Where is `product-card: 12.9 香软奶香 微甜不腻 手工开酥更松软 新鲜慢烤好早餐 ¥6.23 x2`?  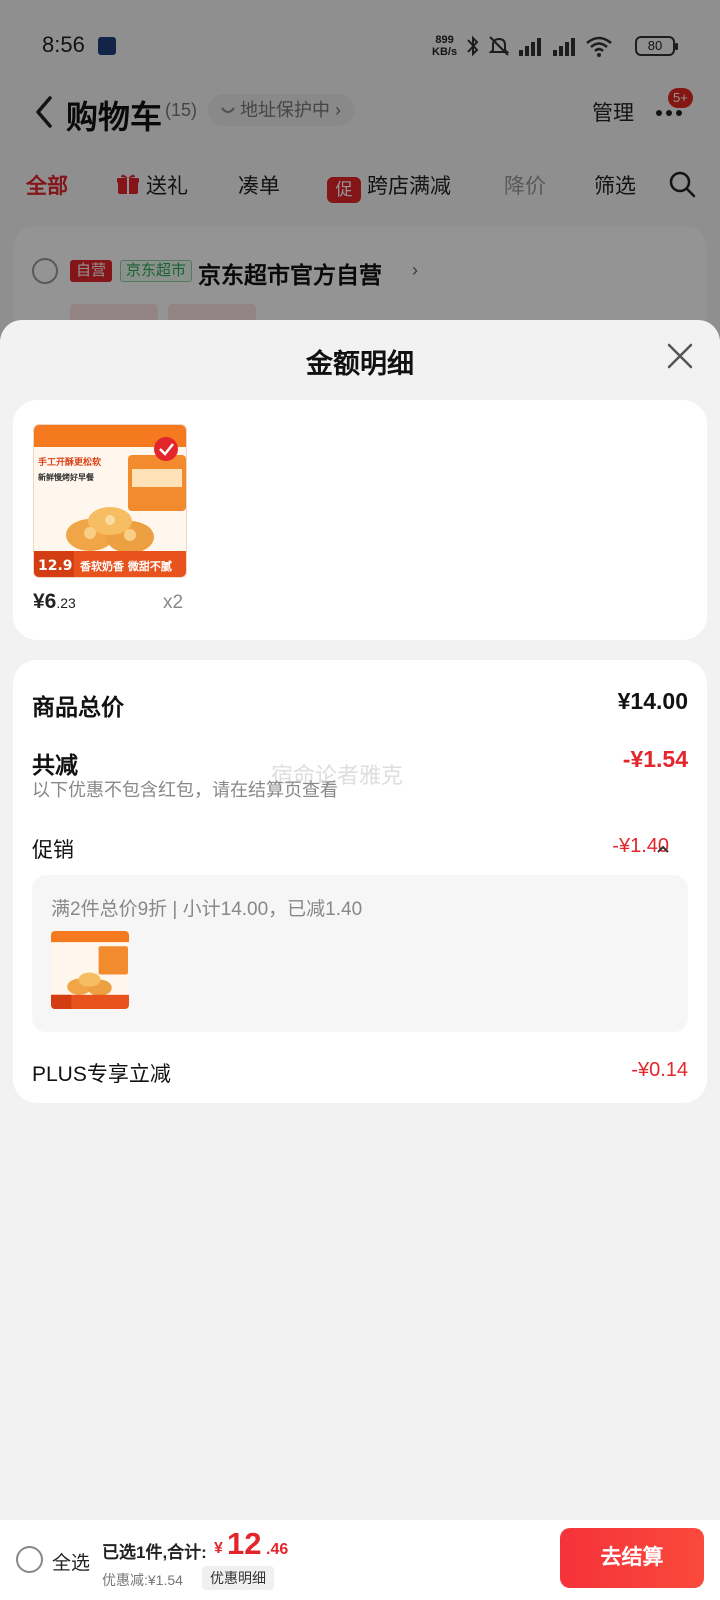
product-card: 12.9 香软奶香 微甜不腻 手工开酥更松软 新鲜慢烤好早餐 ¥6.23 x2 is located at coordinates (360, 520).